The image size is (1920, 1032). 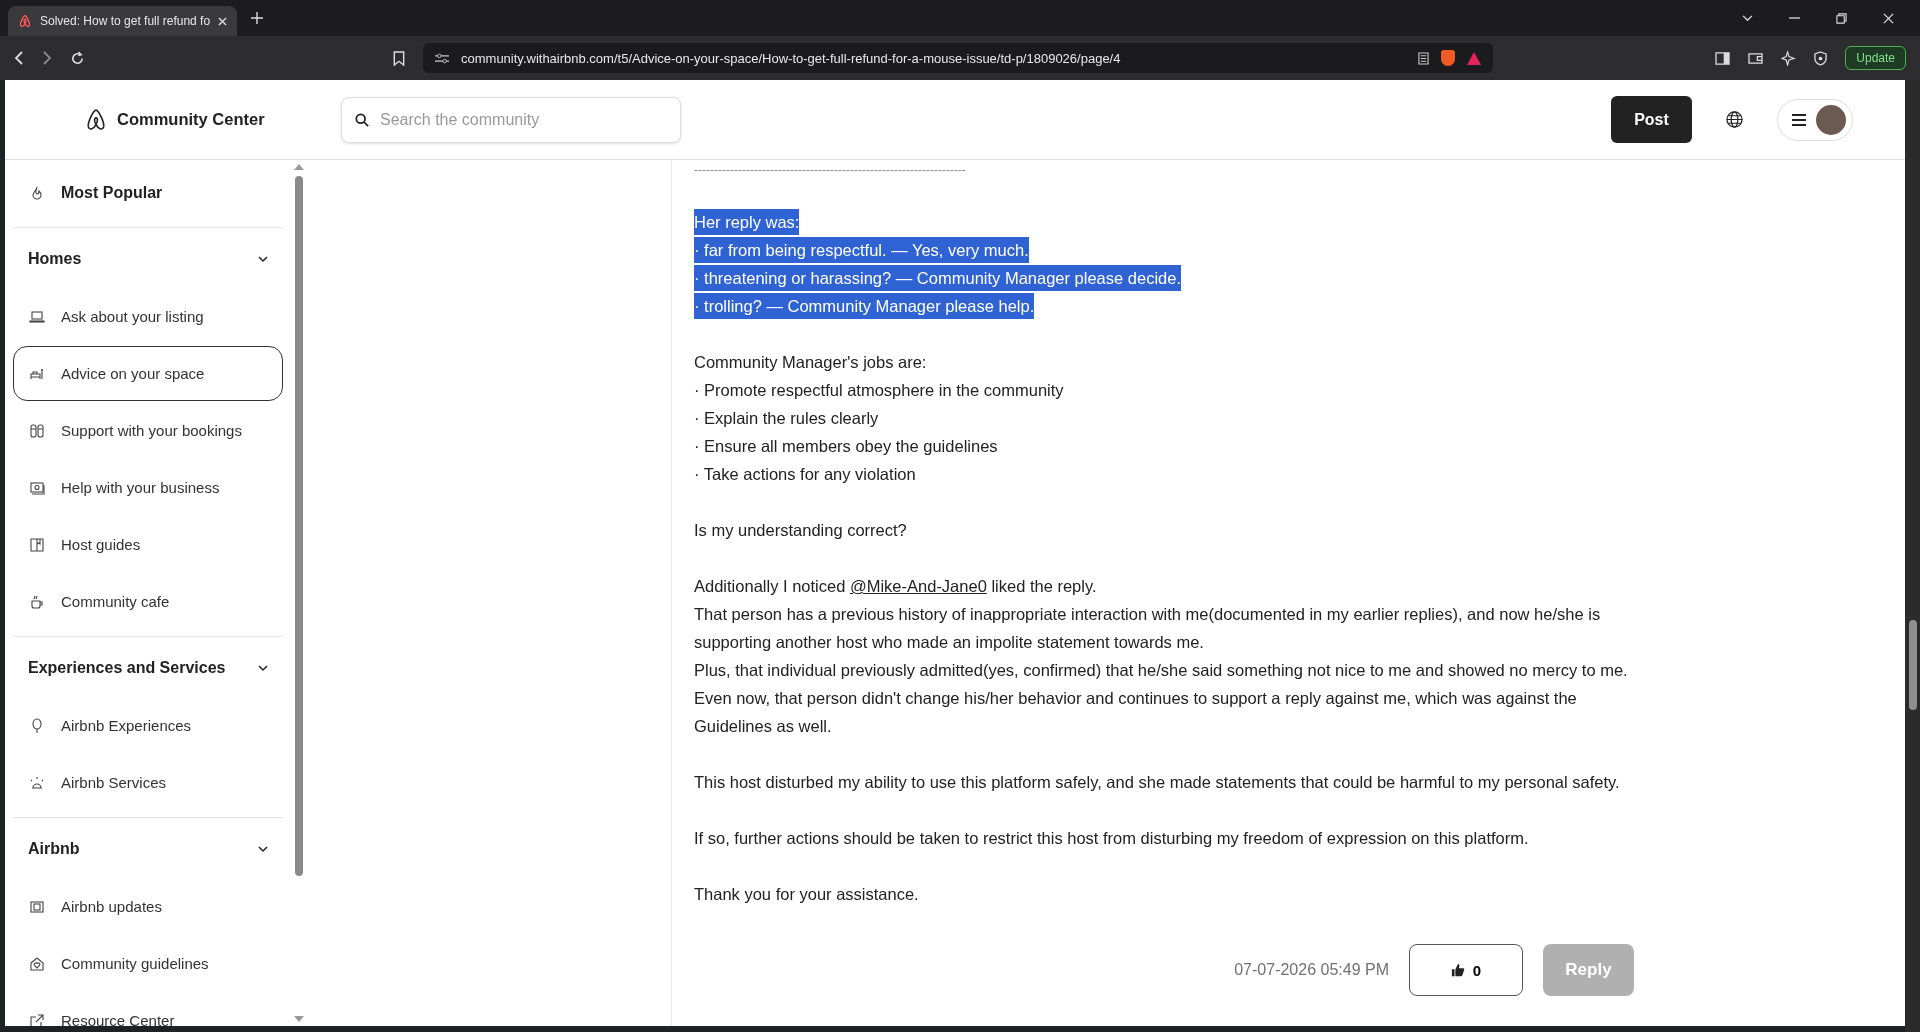 What do you see at coordinates (806, 894) in the screenshot?
I see `paragraph-text: Thank you for your assistance.` at bounding box center [806, 894].